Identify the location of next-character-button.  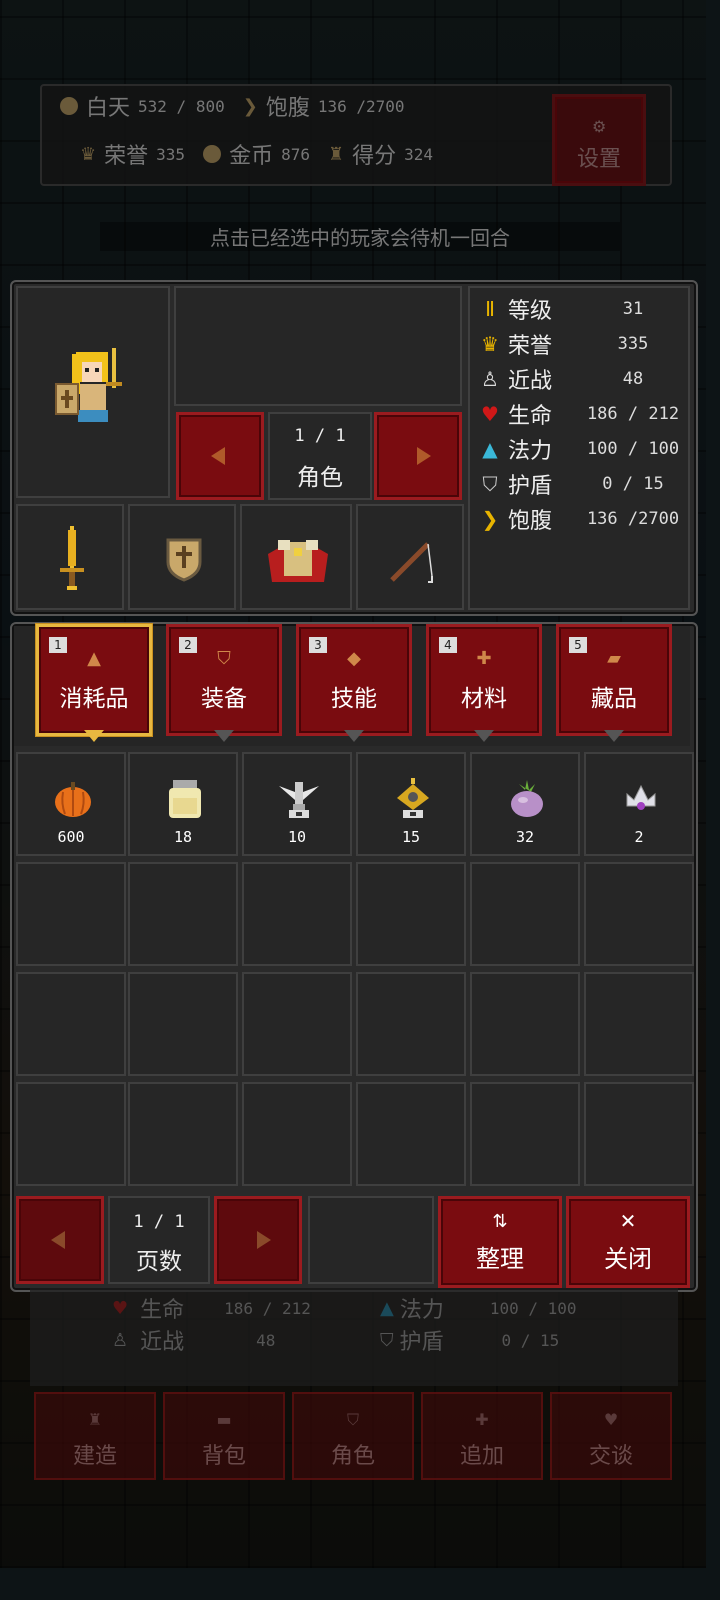
(418, 456).